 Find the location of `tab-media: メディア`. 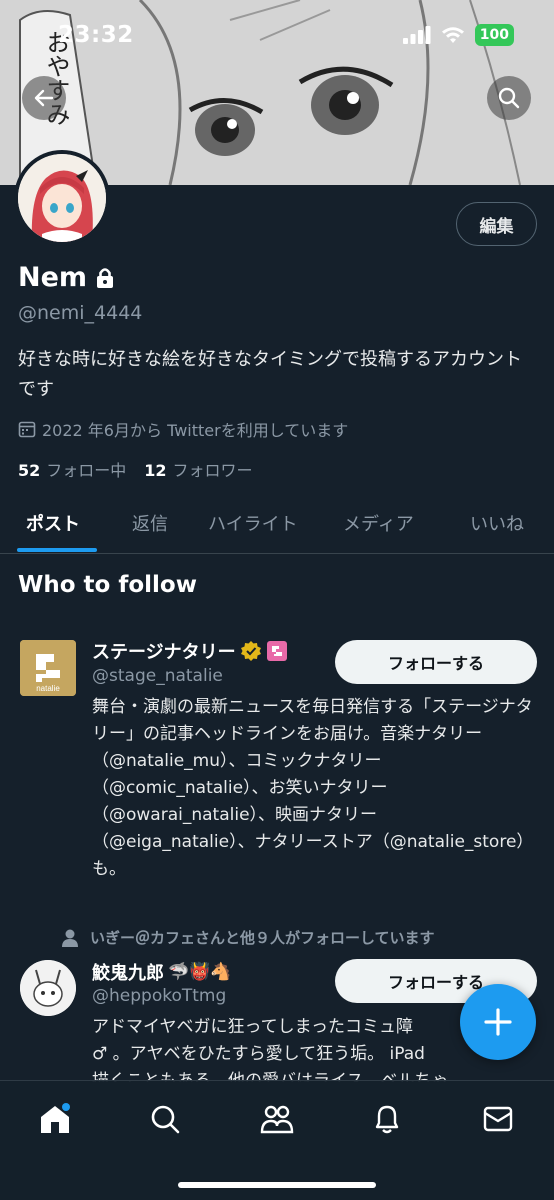

tab-media: メディア is located at coordinates (378, 523).